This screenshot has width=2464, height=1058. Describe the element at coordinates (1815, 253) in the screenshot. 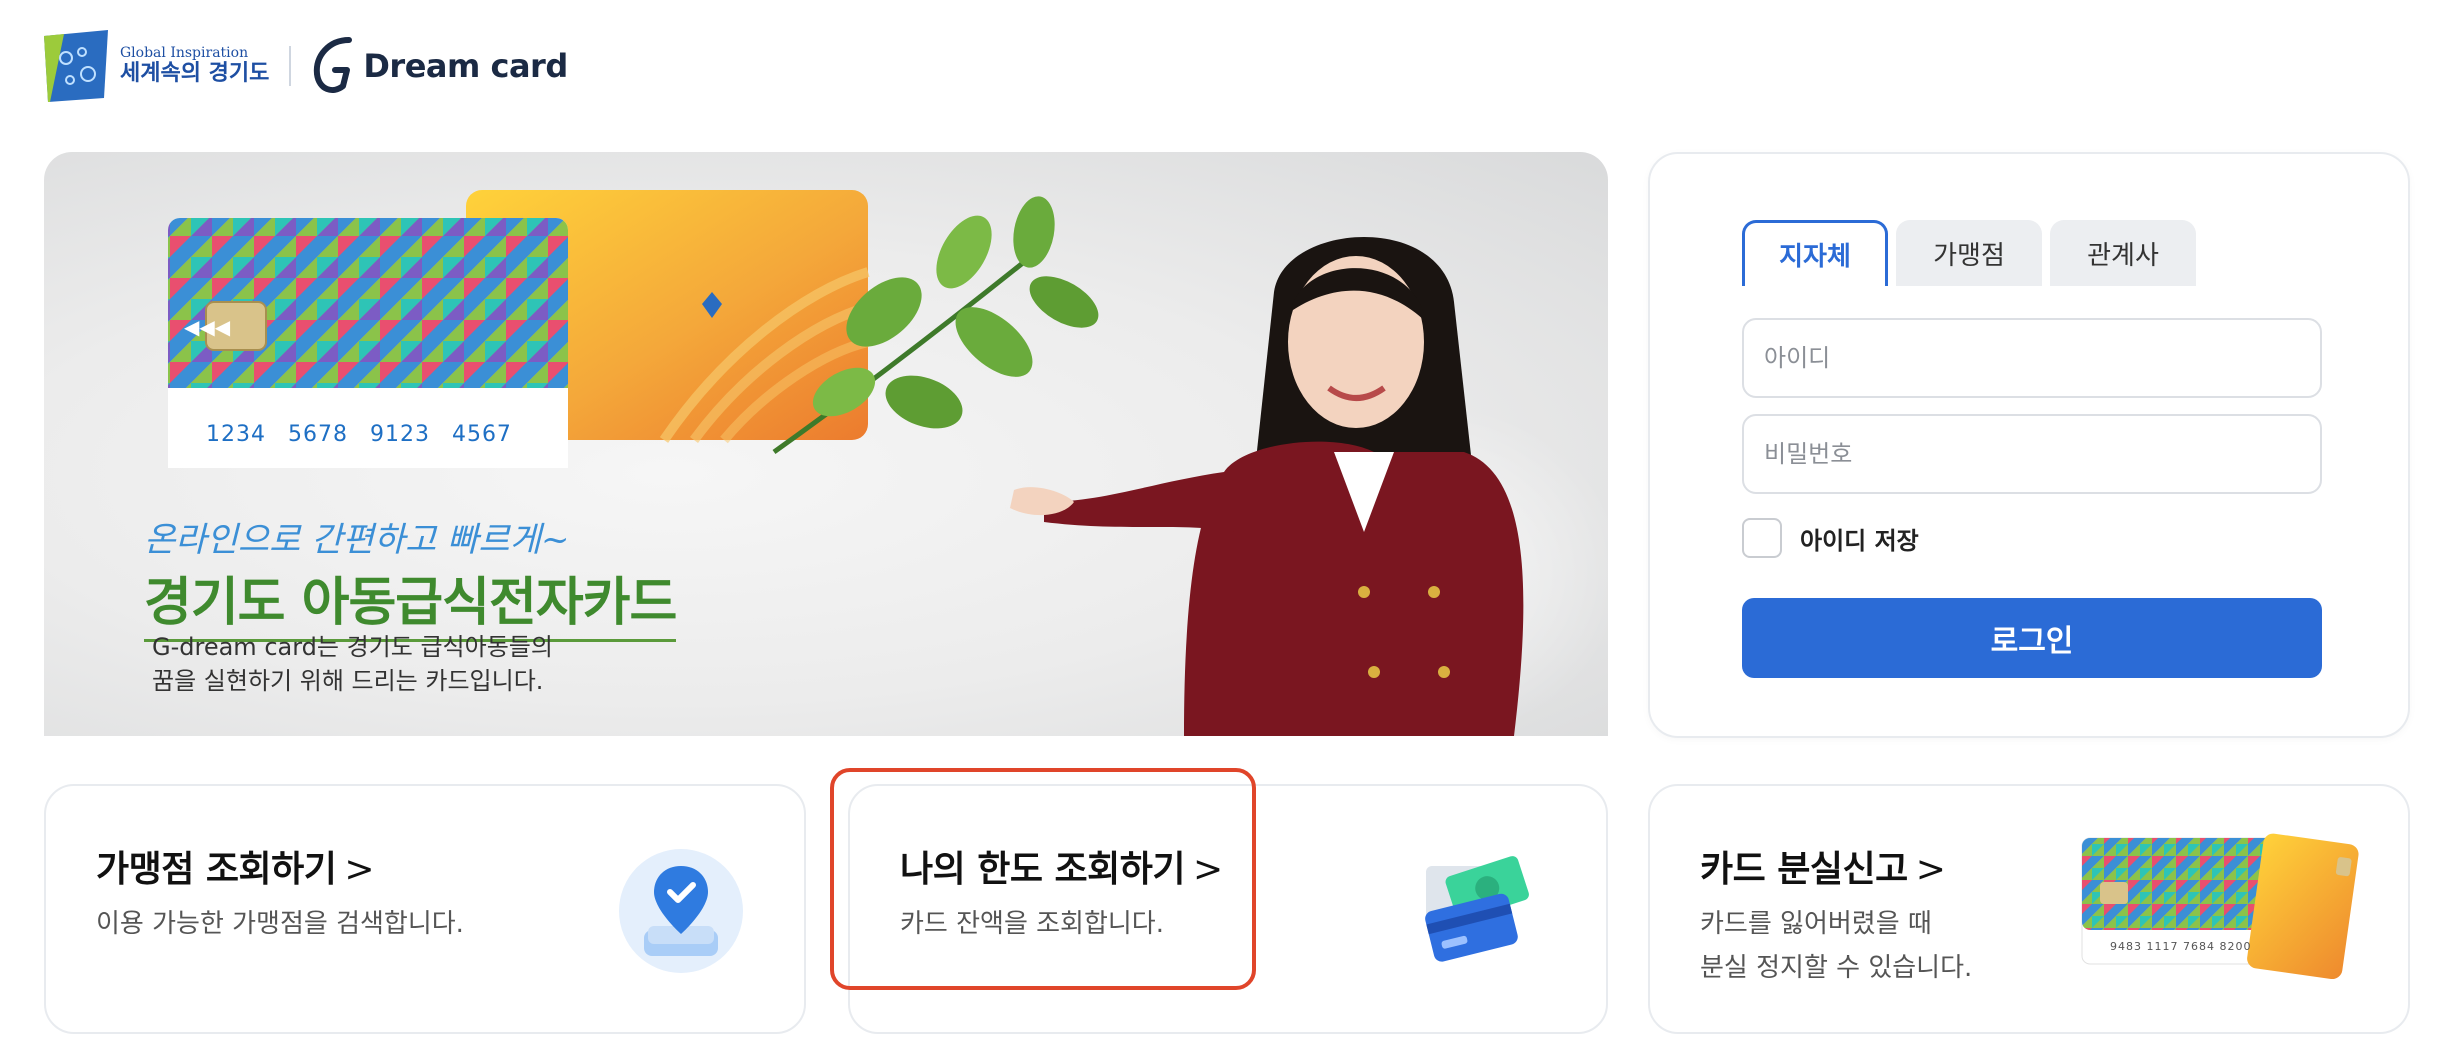

I see `tab-municipality: 지자체` at that location.